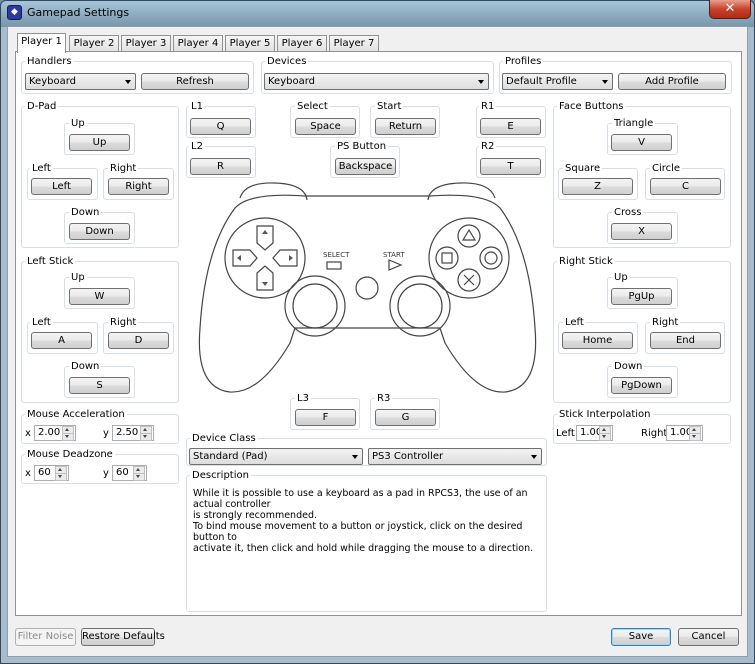 This screenshot has width=755, height=664. What do you see at coordinates (597, 186) in the screenshot?
I see `square-button: Z` at bounding box center [597, 186].